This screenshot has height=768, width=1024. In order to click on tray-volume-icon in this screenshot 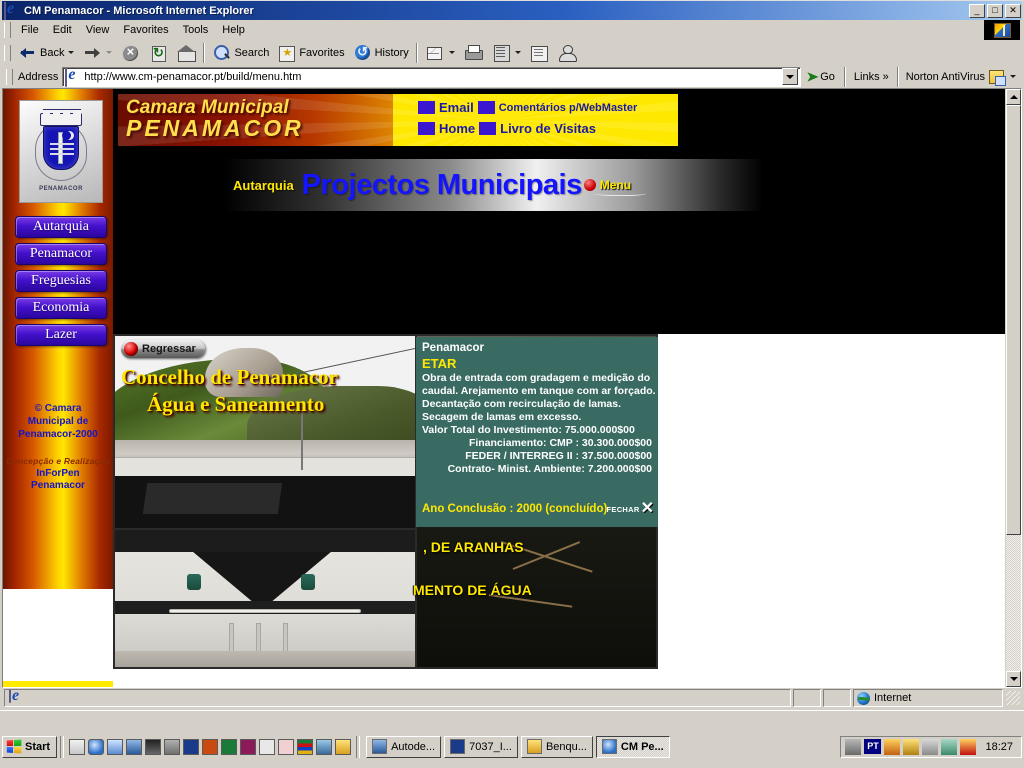, I will do `click(930, 746)`.